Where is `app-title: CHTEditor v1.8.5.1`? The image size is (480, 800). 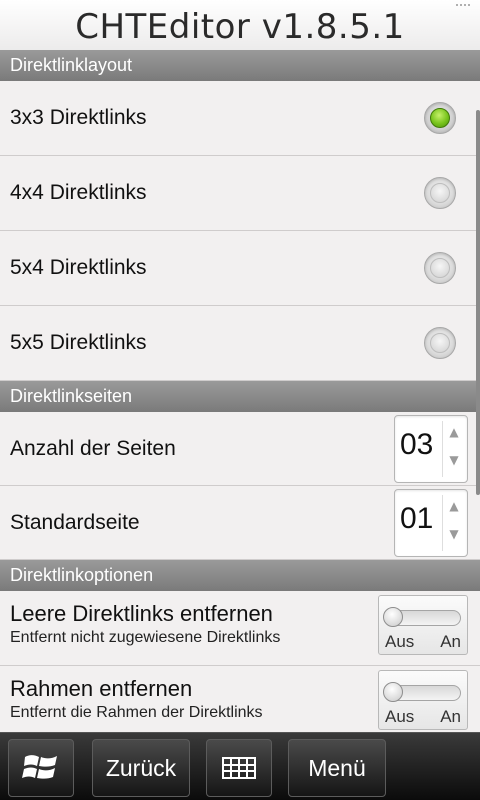 app-title: CHTEditor v1.8.5.1 is located at coordinates (240, 27).